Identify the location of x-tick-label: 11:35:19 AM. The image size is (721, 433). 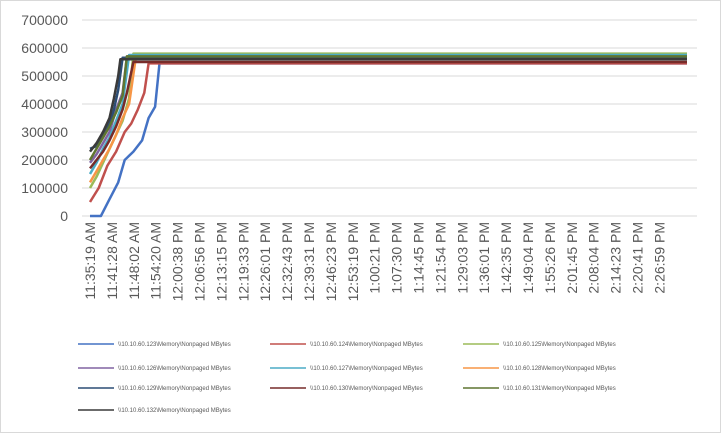
(90, 261).